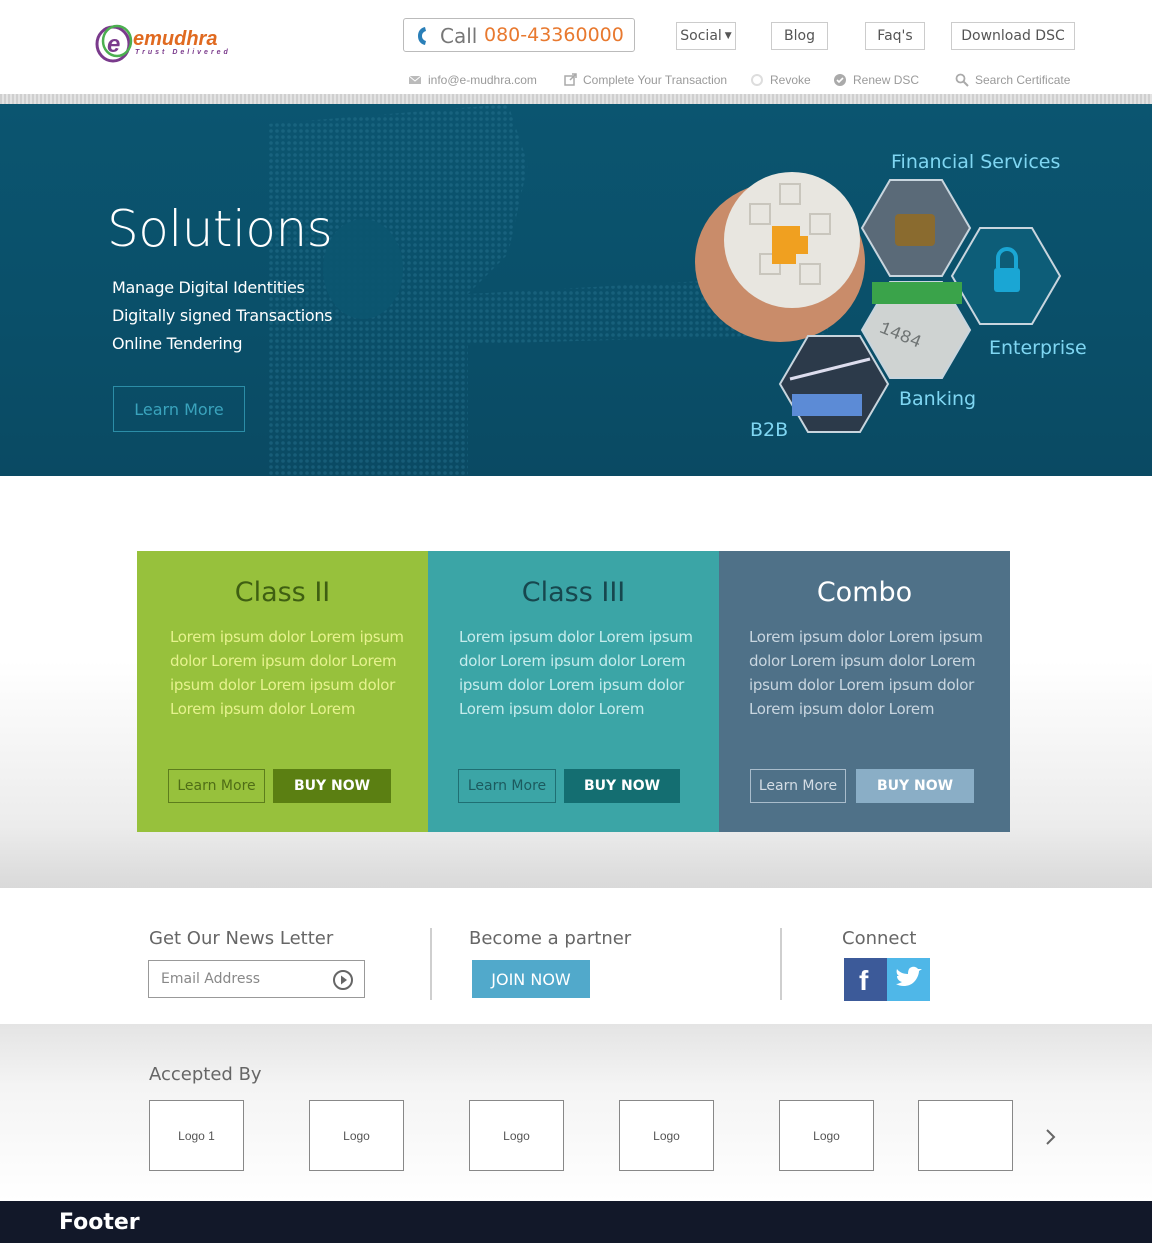 Image resolution: width=1152 pixels, height=1243 pixels. What do you see at coordinates (655, 80) in the screenshot?
I see `complete-transaction-text: Complete Your Transaction` at bounding box center [655, 80].